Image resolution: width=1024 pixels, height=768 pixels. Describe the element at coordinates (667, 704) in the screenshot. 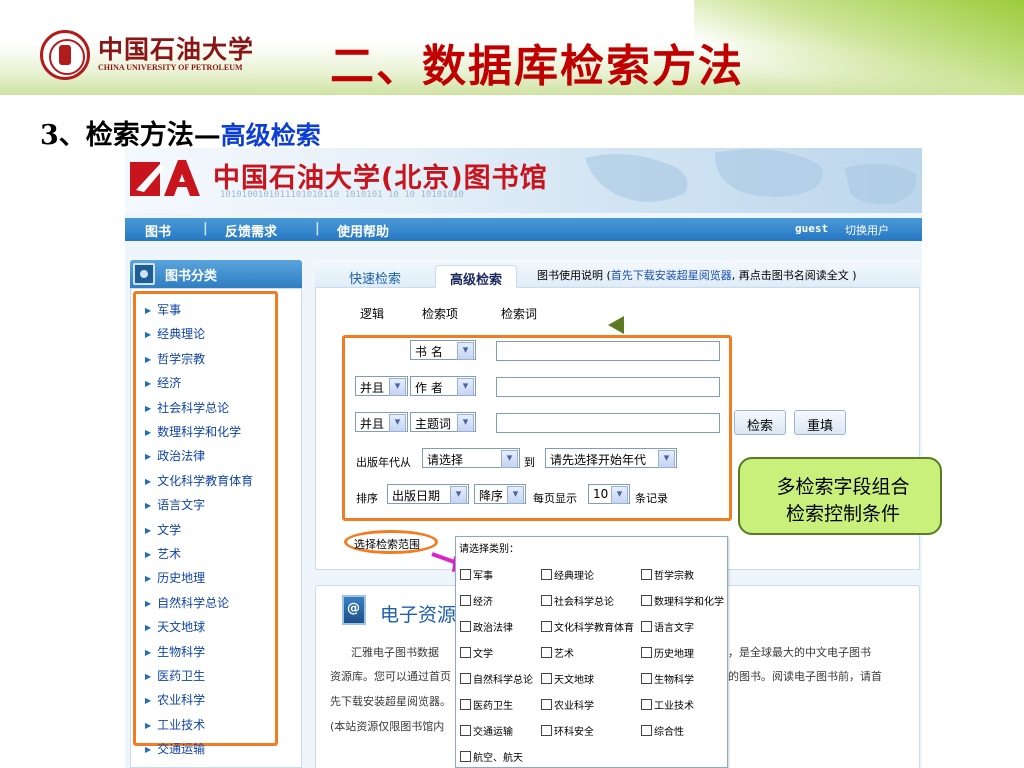

I see `category-checkbox: 工业技术` at that location.